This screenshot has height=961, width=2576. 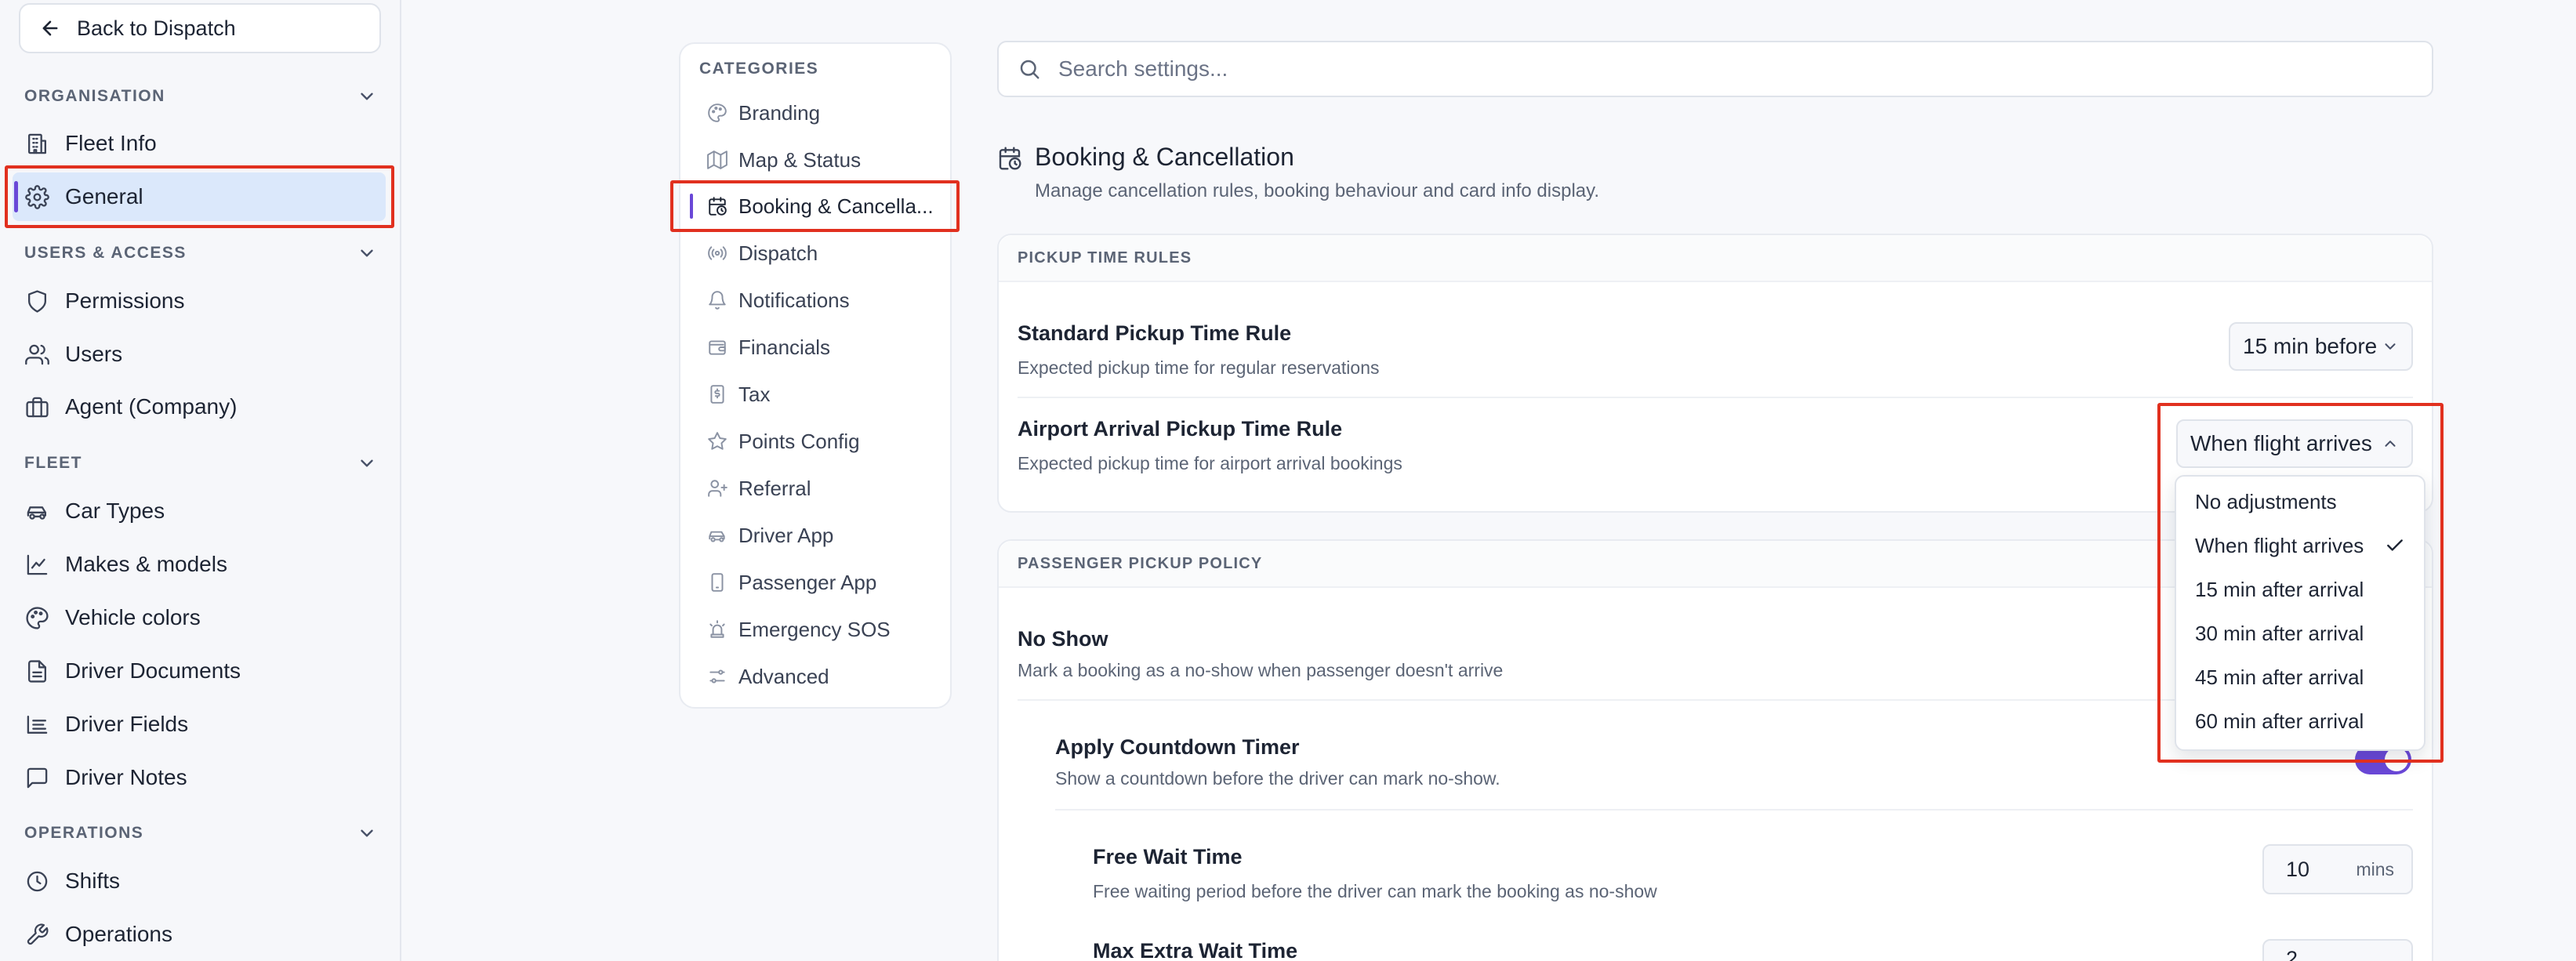 What do you see at coordinates (717, 300) in the screenshot?
I see `bell-icon` at bounding box center [717, 300].